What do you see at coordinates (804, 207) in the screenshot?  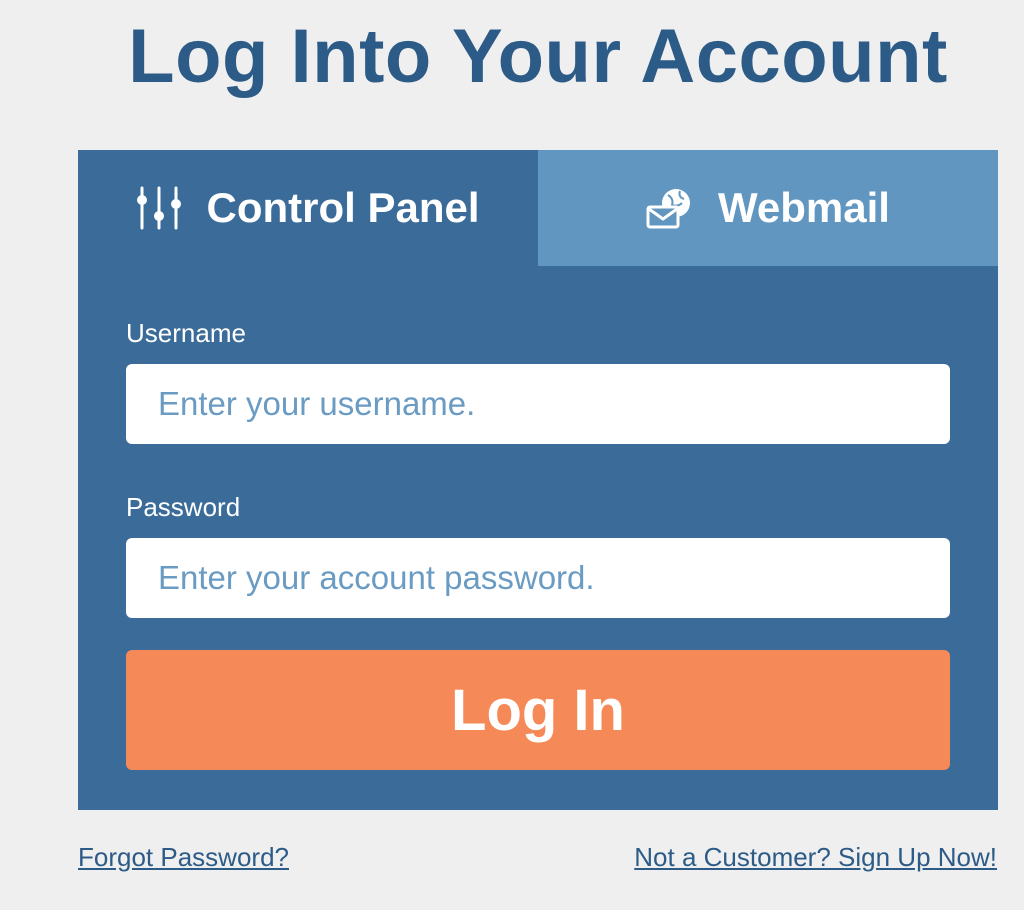 I see `tab-webmail-label: Webmail` at bounding box center [804, 207].